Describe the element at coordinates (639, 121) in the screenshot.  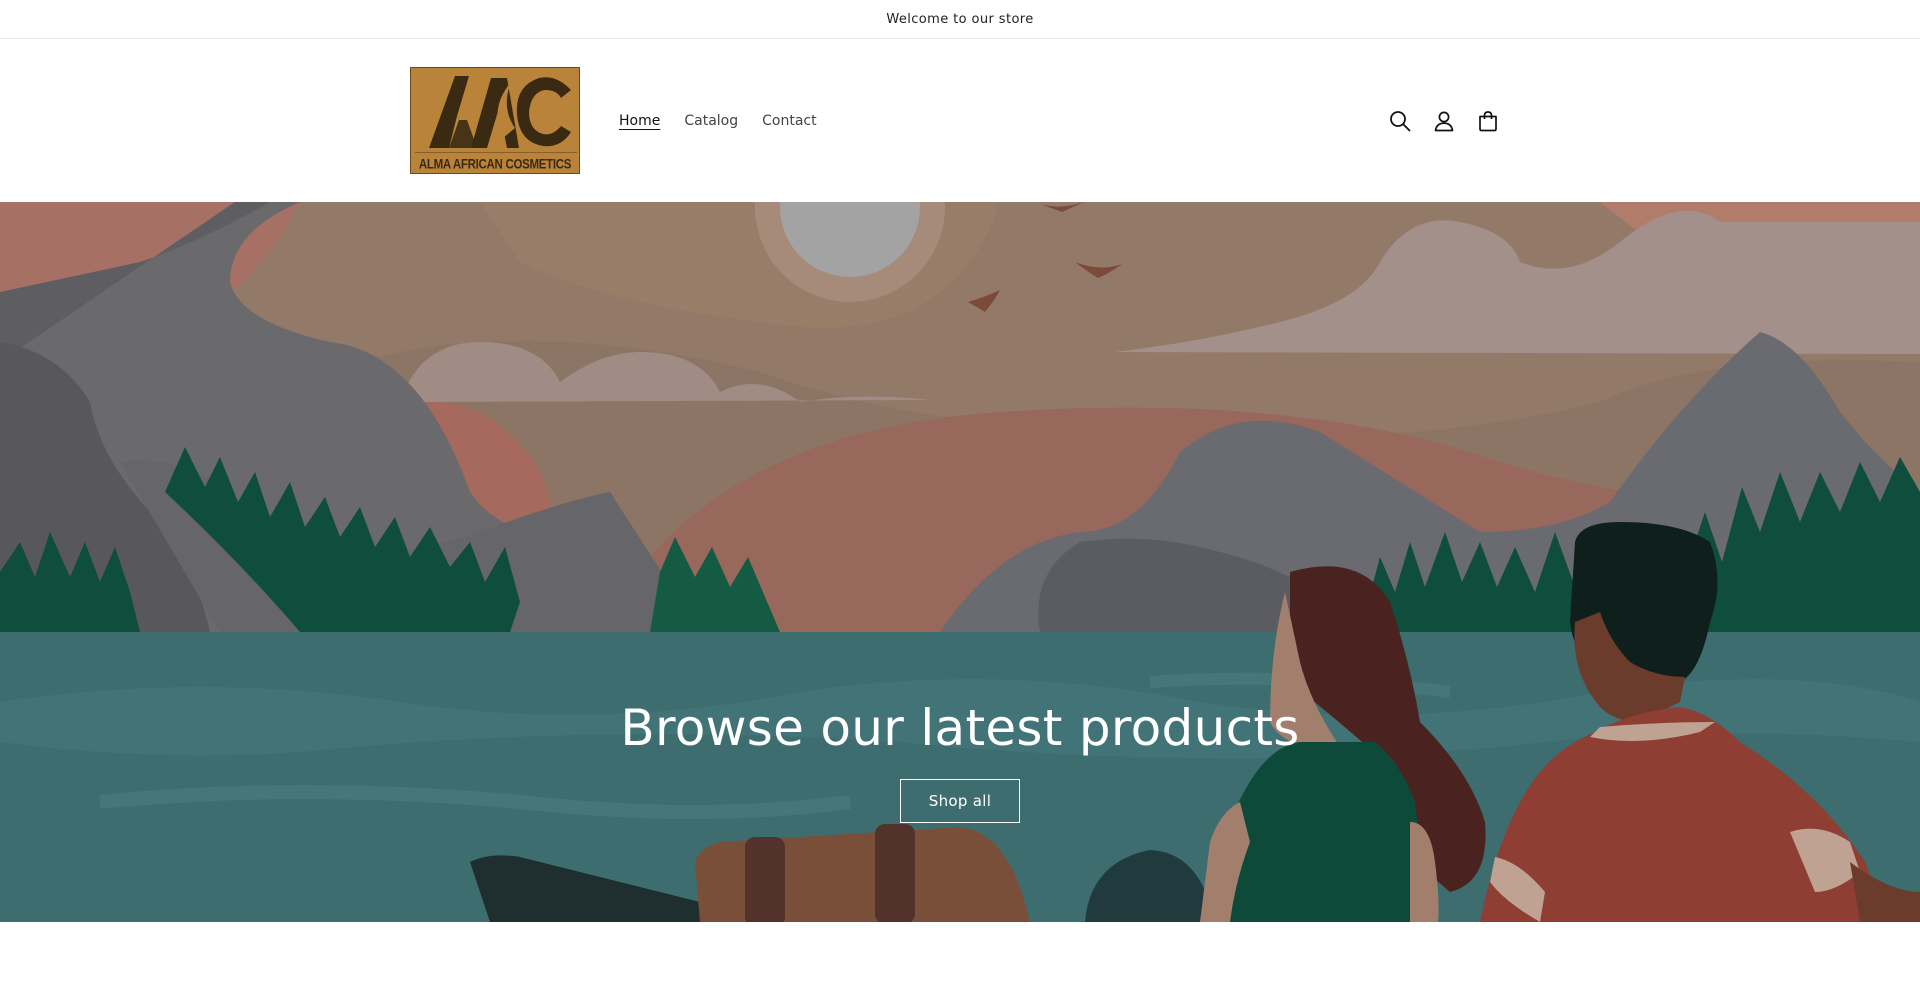
I see `nav-item-home: Home` at that location.